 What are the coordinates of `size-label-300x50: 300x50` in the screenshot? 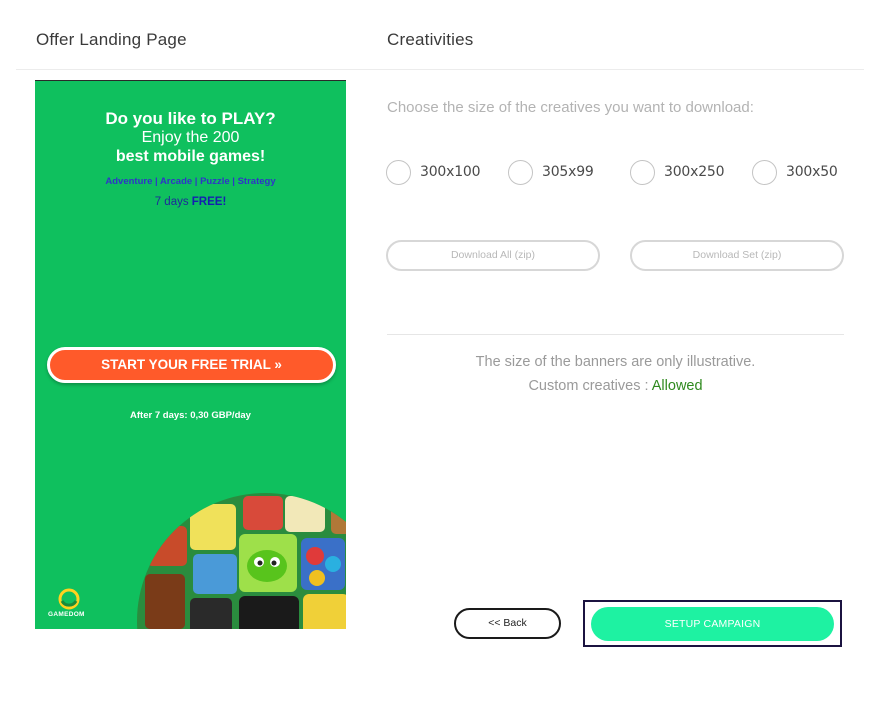 It's located at (812, 172).